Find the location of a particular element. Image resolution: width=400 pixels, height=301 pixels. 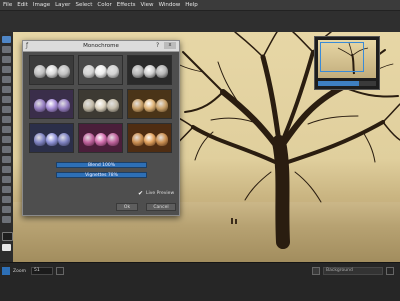

zoom-tool-icon is located at coordinates (6, 219).